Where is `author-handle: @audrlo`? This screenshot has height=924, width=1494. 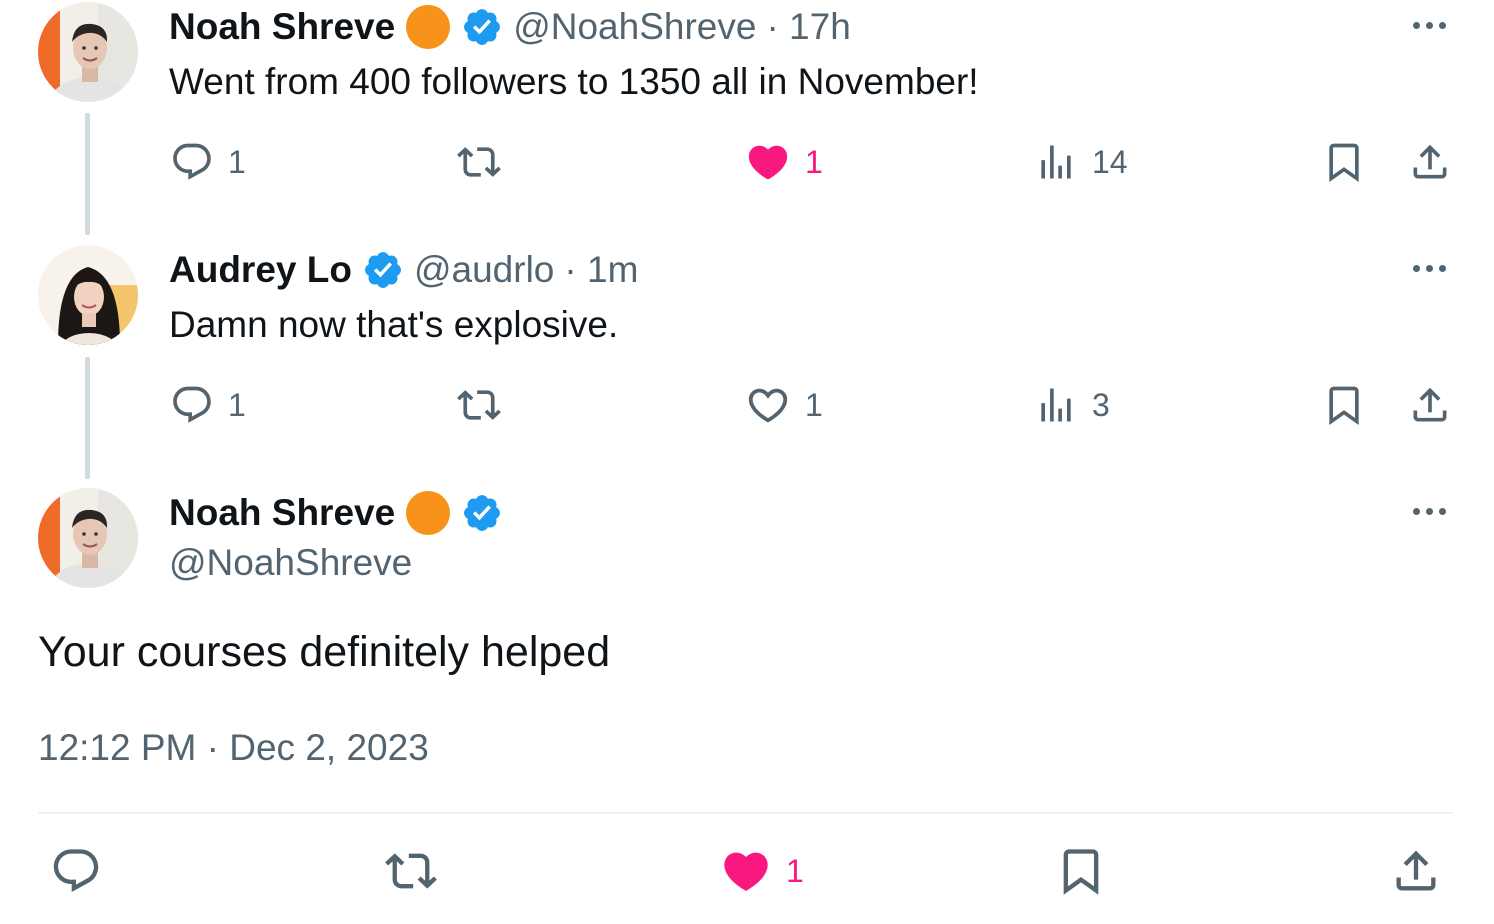
author-handle: @audrlo is located at coordinates (484, 270).